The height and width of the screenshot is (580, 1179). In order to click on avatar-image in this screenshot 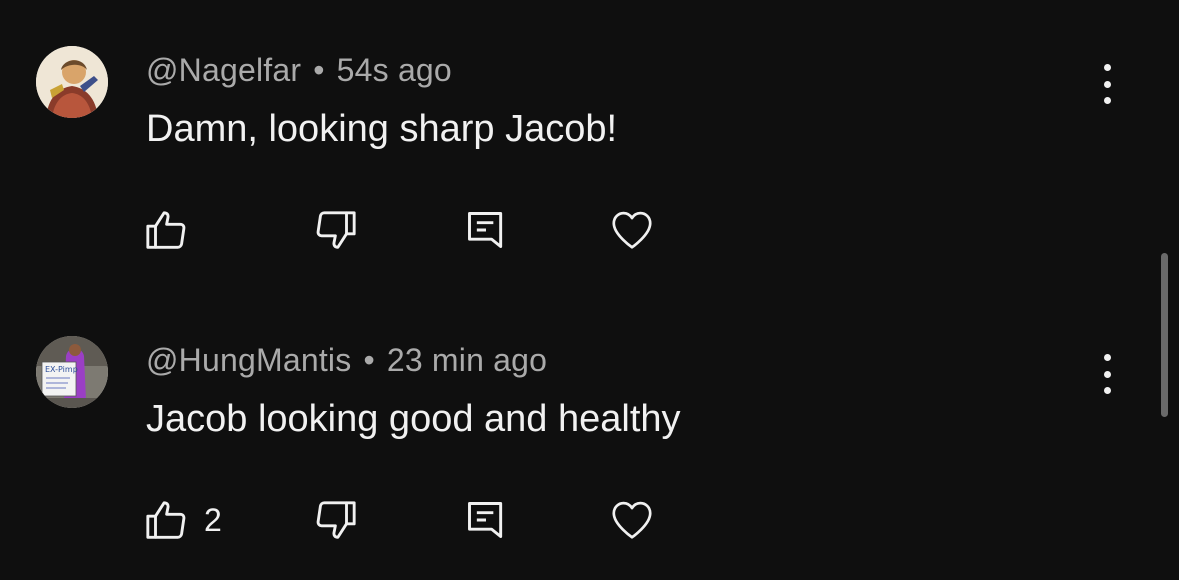, I will do `click(72, 82)`.